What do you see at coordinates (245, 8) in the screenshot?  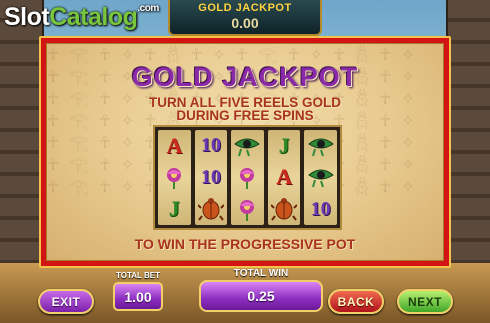 I see `jackpot-meter-title: GOLD JACKPOT` at bounding box center [245, 8].